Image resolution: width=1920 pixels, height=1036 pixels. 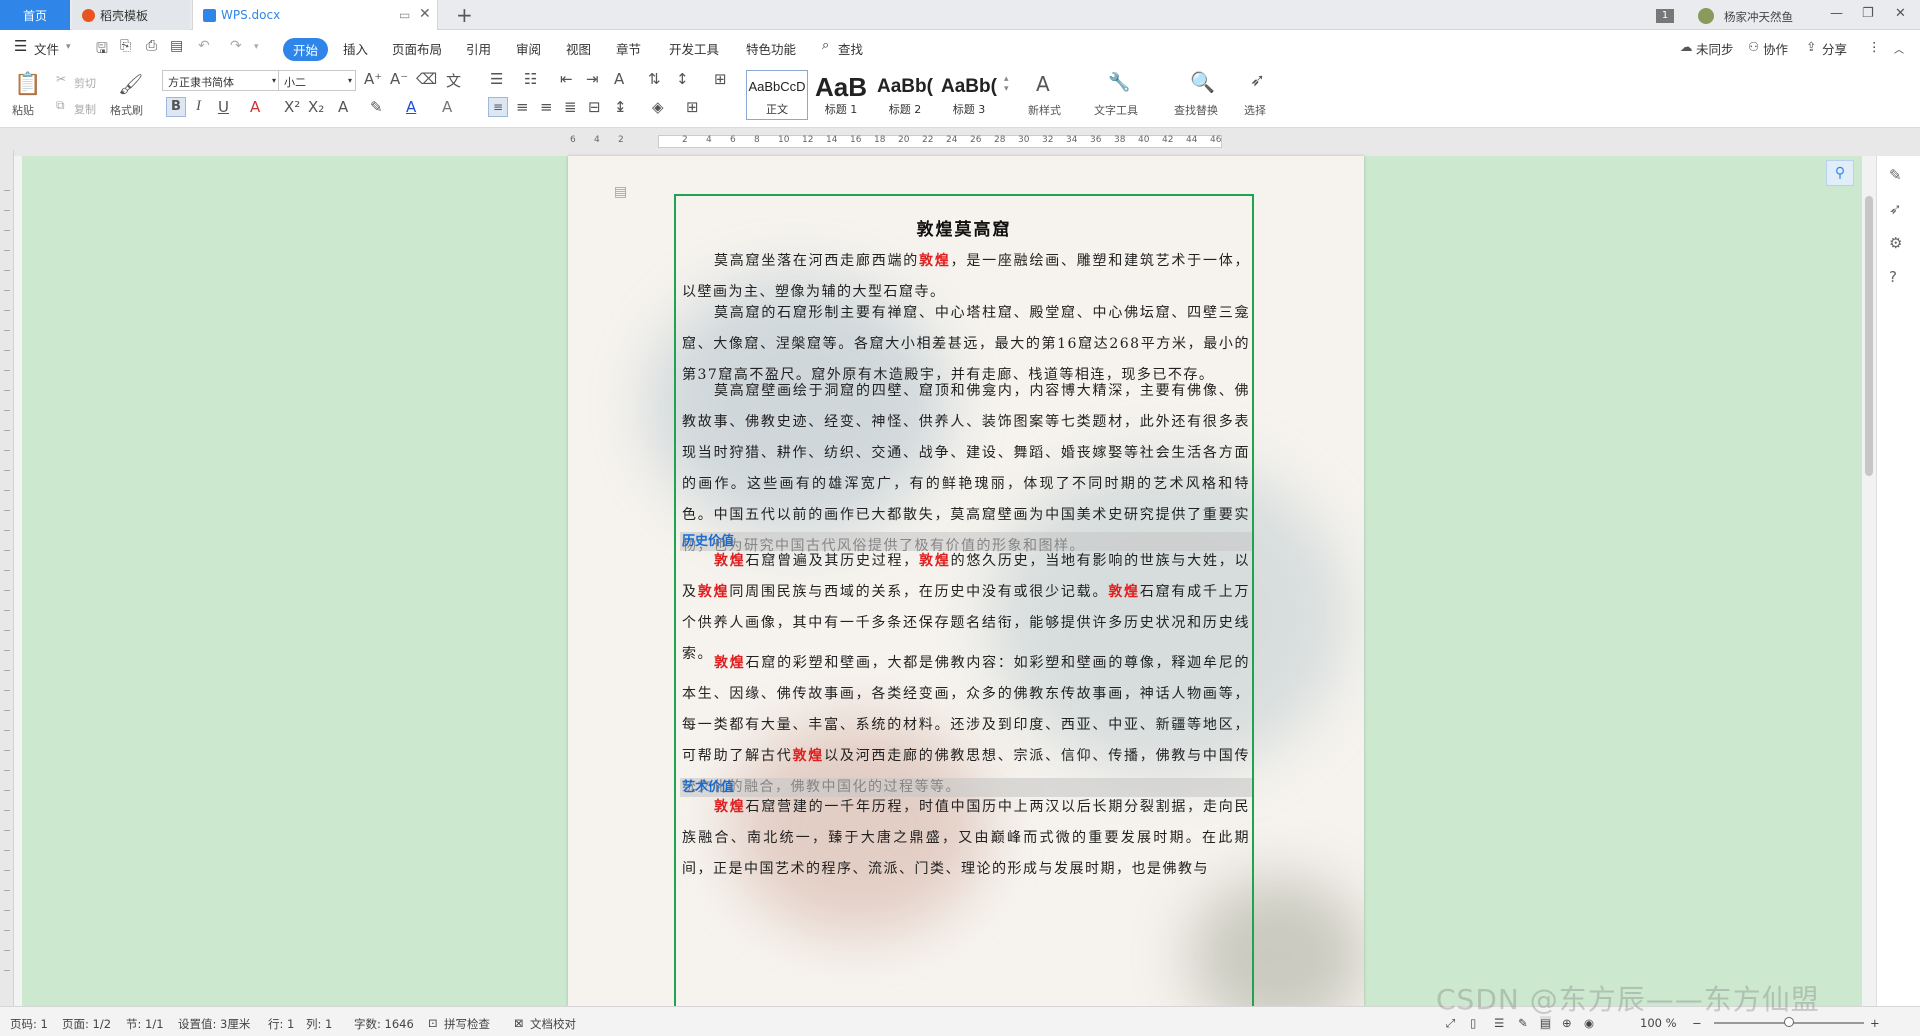 What do you see at coordinates (1758, 17) in the screenshot?
I see `user-name: 杨家冲天然鱼` at bounding box center [1758, 17].